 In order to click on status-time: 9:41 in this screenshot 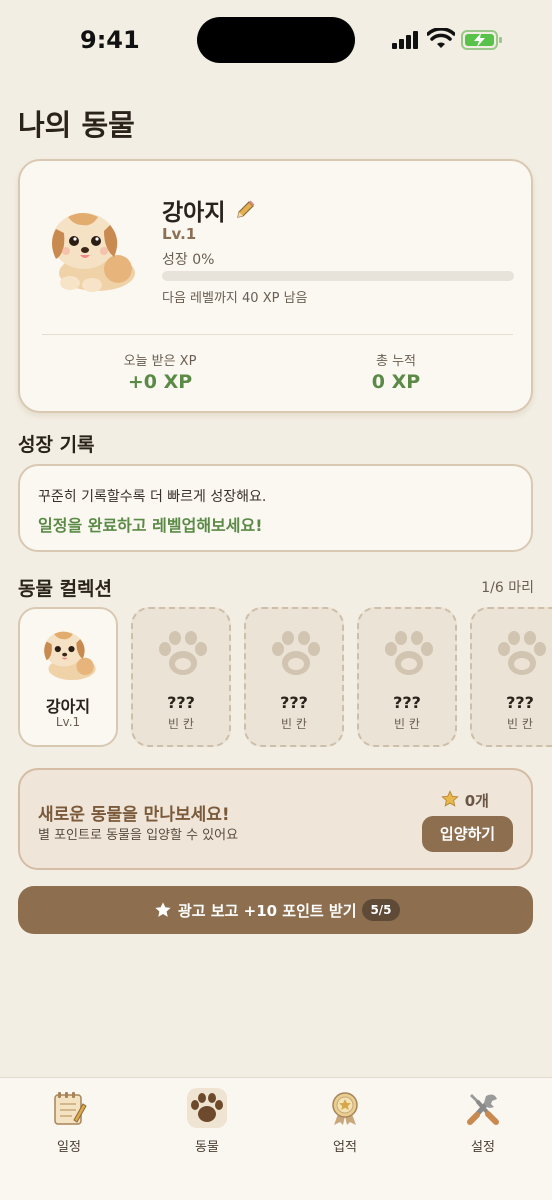, I will do `click(110, 40)`.